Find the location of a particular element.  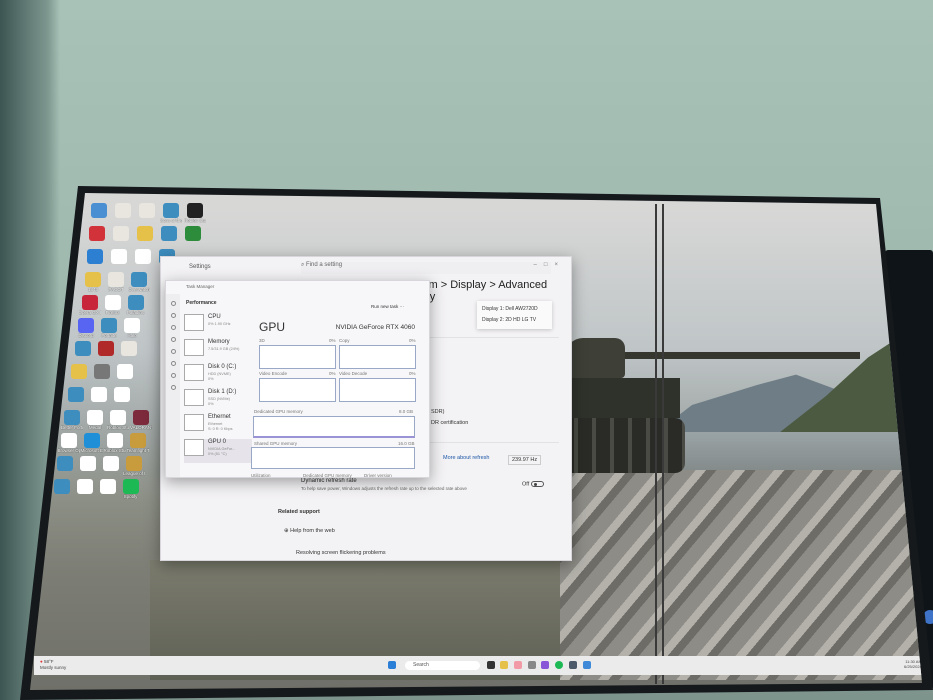

file-explorer-icon is located at coordinates (504, 665).